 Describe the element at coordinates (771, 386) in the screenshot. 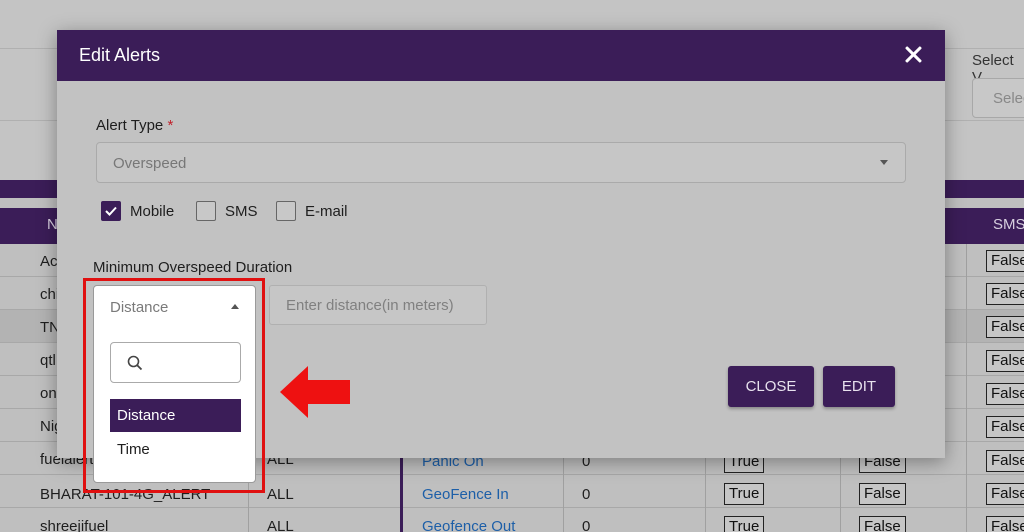

I see `close-button: CLOSE` at that location.